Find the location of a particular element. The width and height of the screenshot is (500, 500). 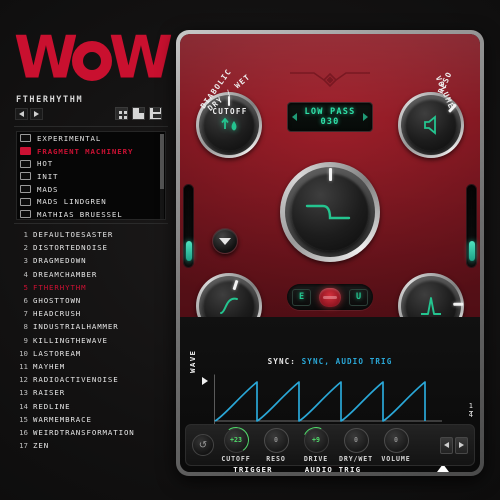

list-item: 17 ZEN is located at coordinates (95, 445).